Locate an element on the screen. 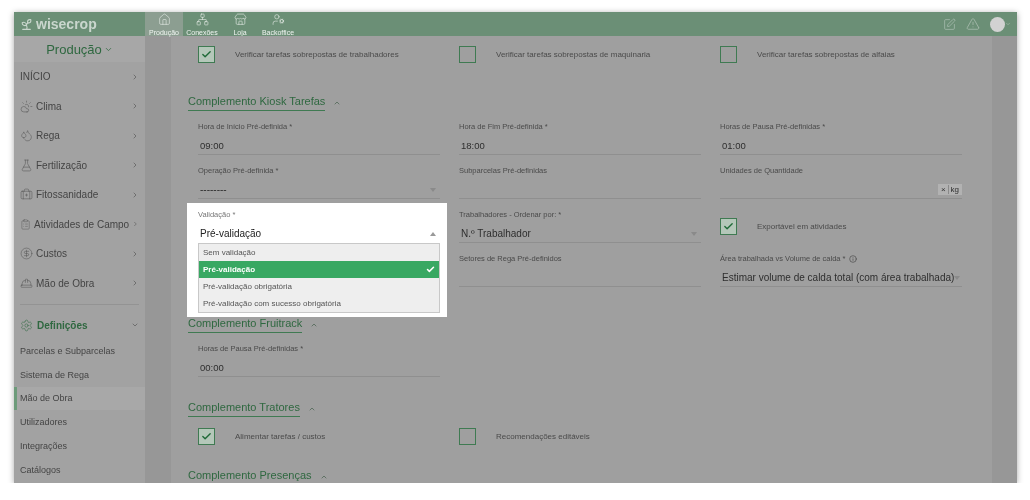  sidebar-item: Definições is located at coordinates (79, 325).